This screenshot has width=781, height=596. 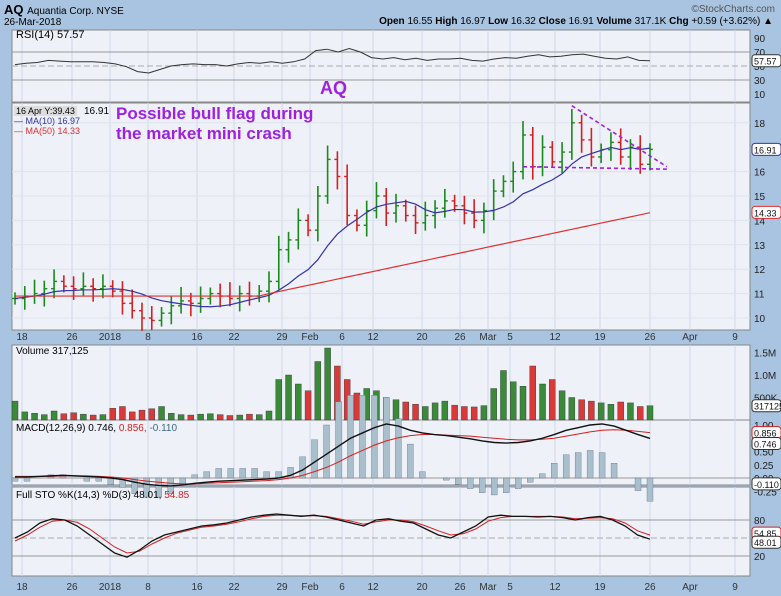 What do you see at coordinates (760, 173) in the screenshot?
I see `price-tick: 16` at bounding box center [760, 173].